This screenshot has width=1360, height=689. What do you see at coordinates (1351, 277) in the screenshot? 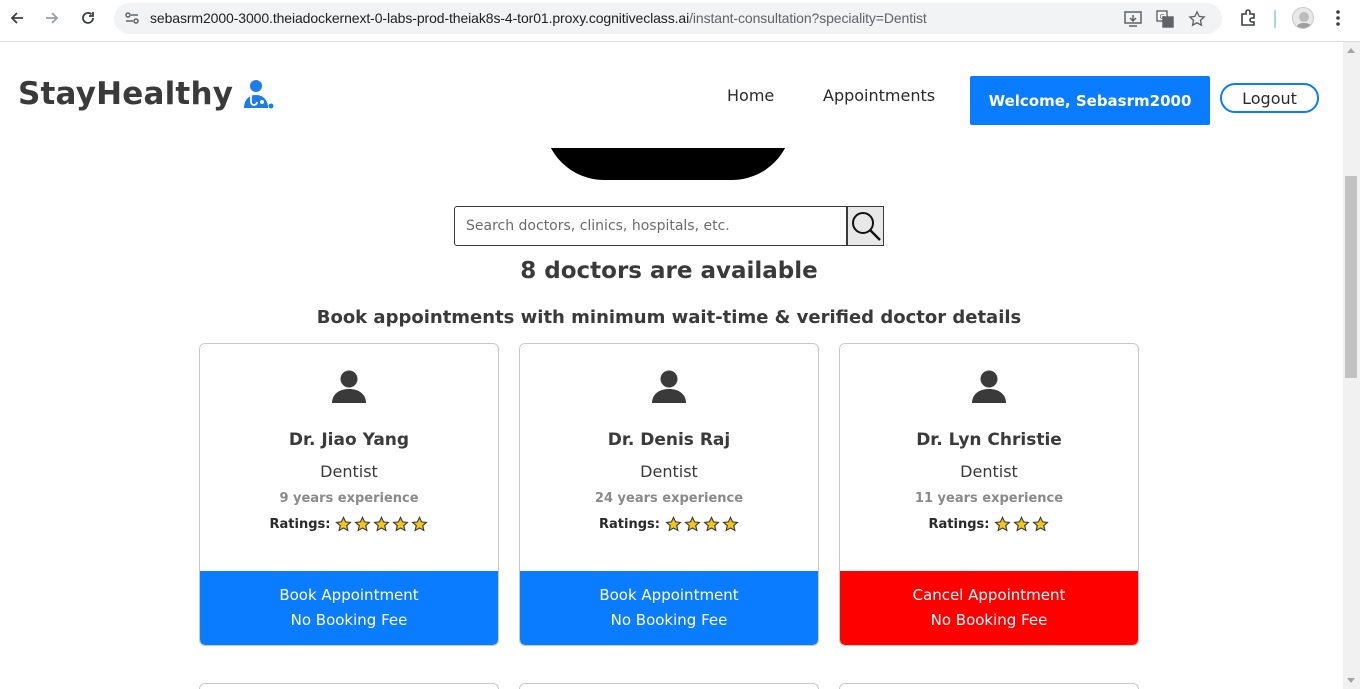
I see `scrollbar-thumb` at bounding box center [1351, 277].